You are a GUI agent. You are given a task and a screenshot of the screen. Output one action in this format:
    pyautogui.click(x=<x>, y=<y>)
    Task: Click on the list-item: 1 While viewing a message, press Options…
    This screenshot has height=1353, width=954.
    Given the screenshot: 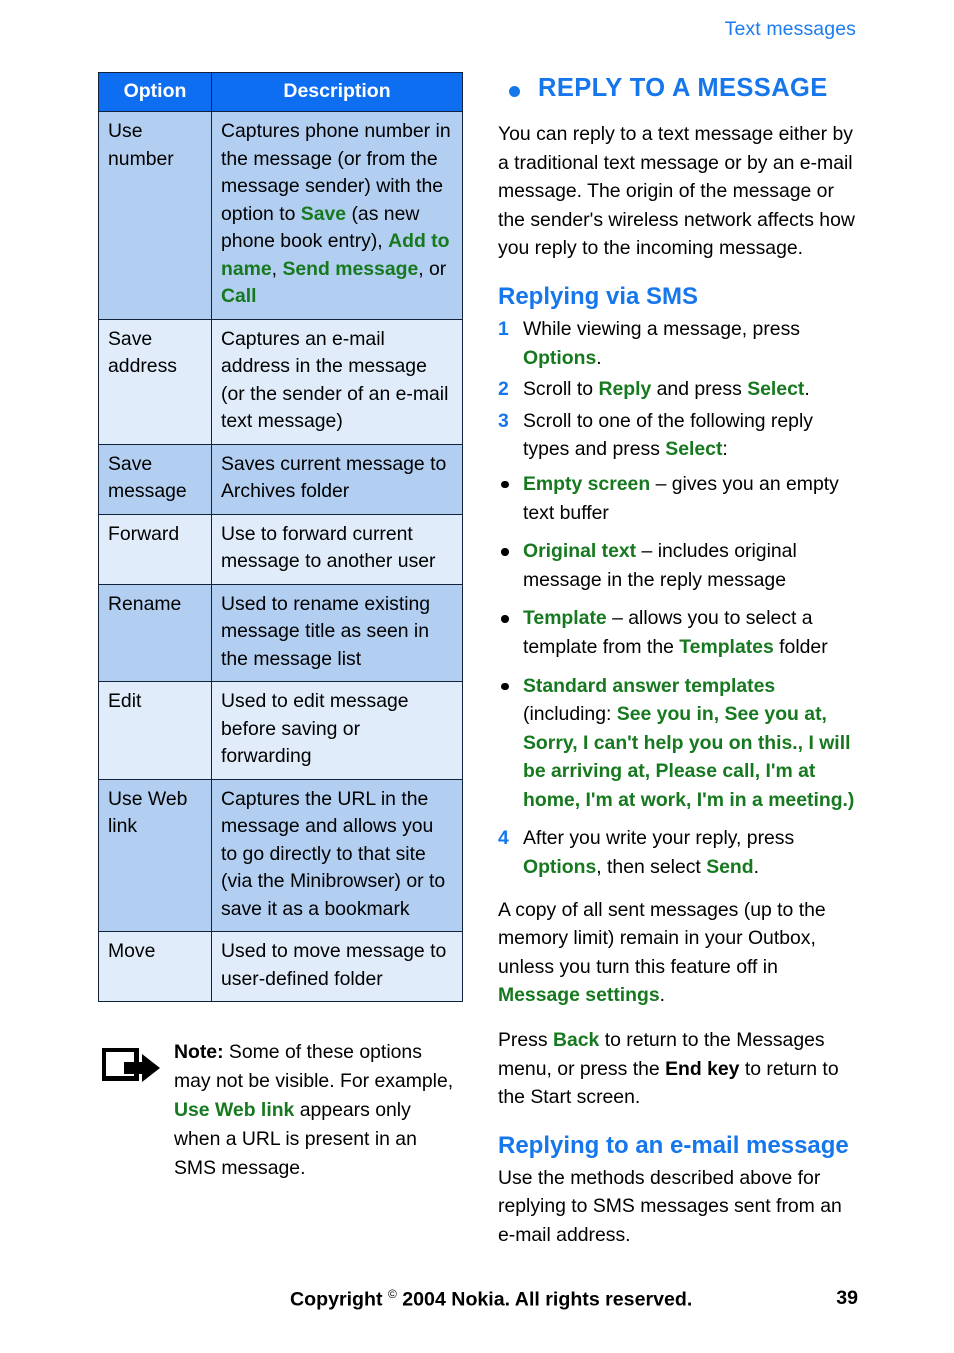 What is the action you would take?
    pyautogui.click(x=678, y=343)
    